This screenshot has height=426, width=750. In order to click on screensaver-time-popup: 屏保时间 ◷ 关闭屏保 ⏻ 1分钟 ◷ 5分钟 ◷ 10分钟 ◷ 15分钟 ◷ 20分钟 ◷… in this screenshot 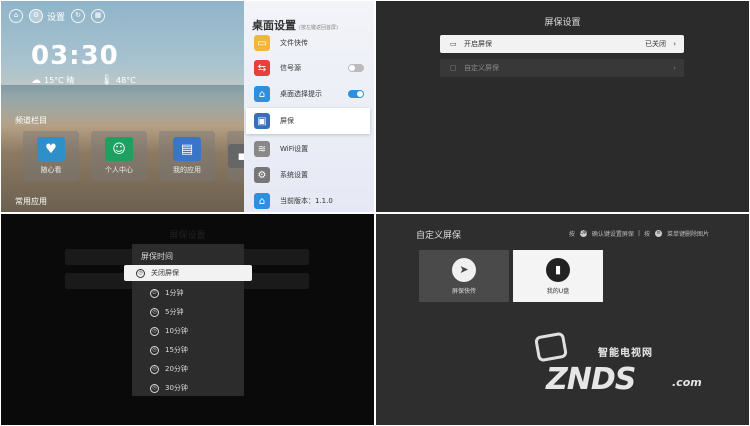, I will do `click(188, 320)`.